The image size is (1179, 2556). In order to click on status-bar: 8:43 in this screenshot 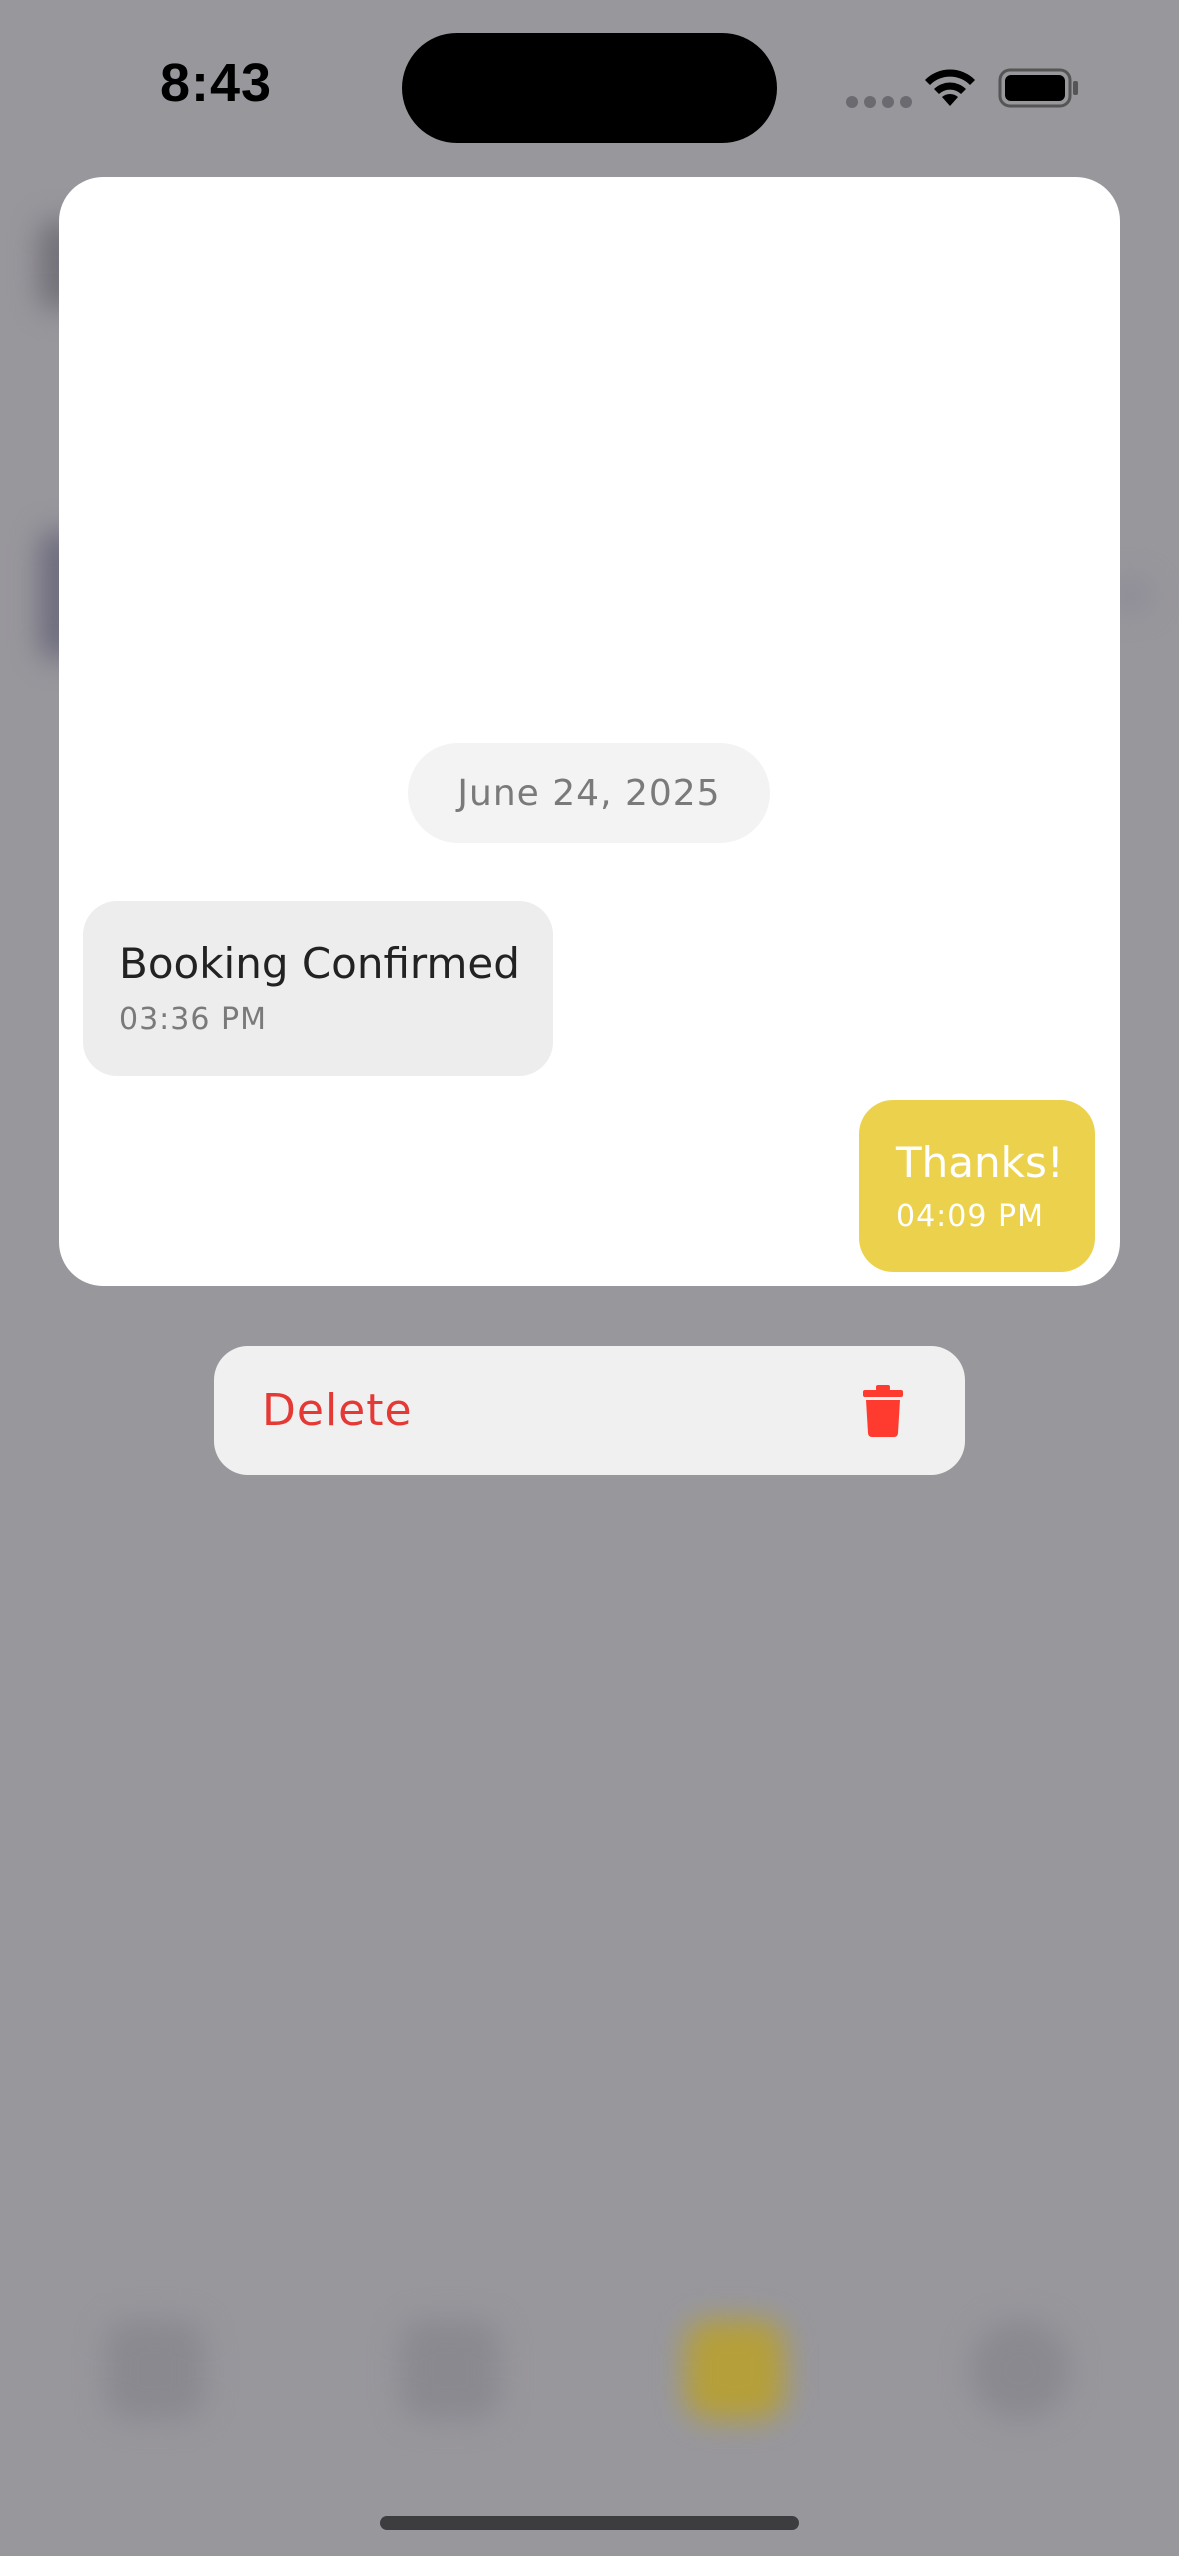, I will do `click(589, 87)`.